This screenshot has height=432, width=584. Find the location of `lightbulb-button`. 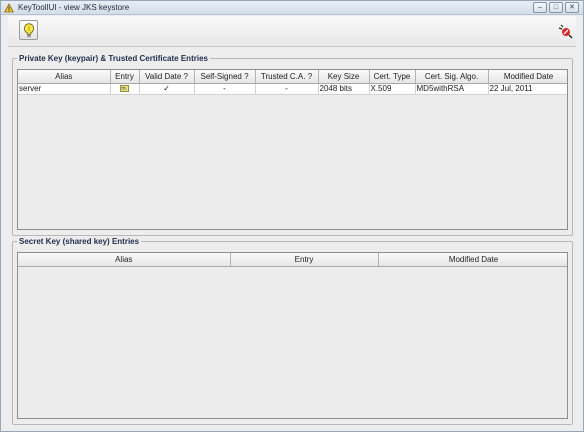

lightbulb-button is located at coordinates (28, 30).